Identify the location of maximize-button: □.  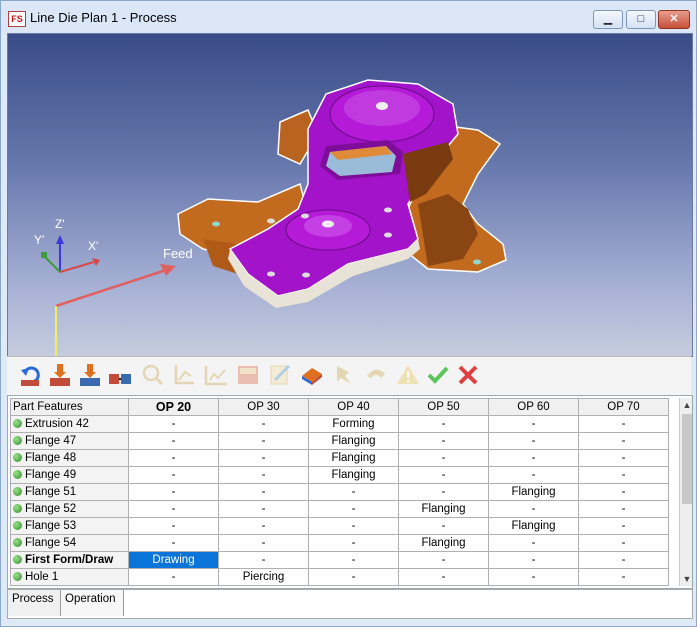
(641, 19).